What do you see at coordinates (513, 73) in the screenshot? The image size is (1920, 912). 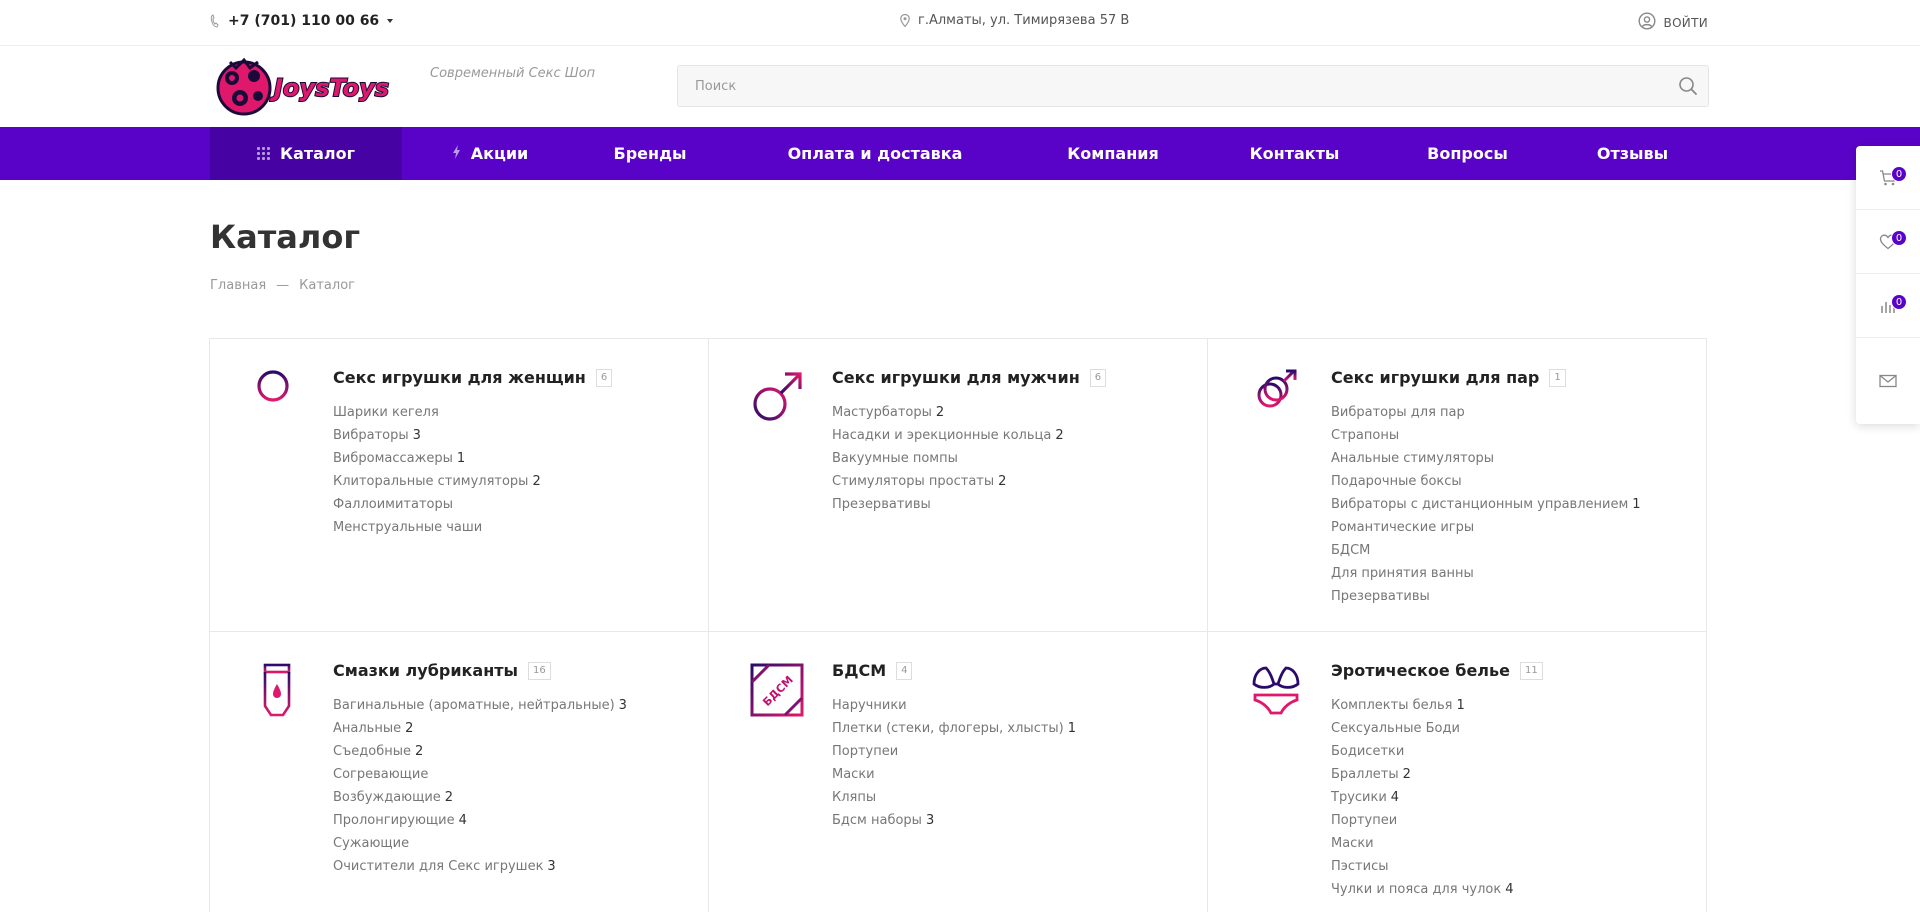 I see `site-slogan: Современный Секс Шоп` at bounding box center [513, 73].